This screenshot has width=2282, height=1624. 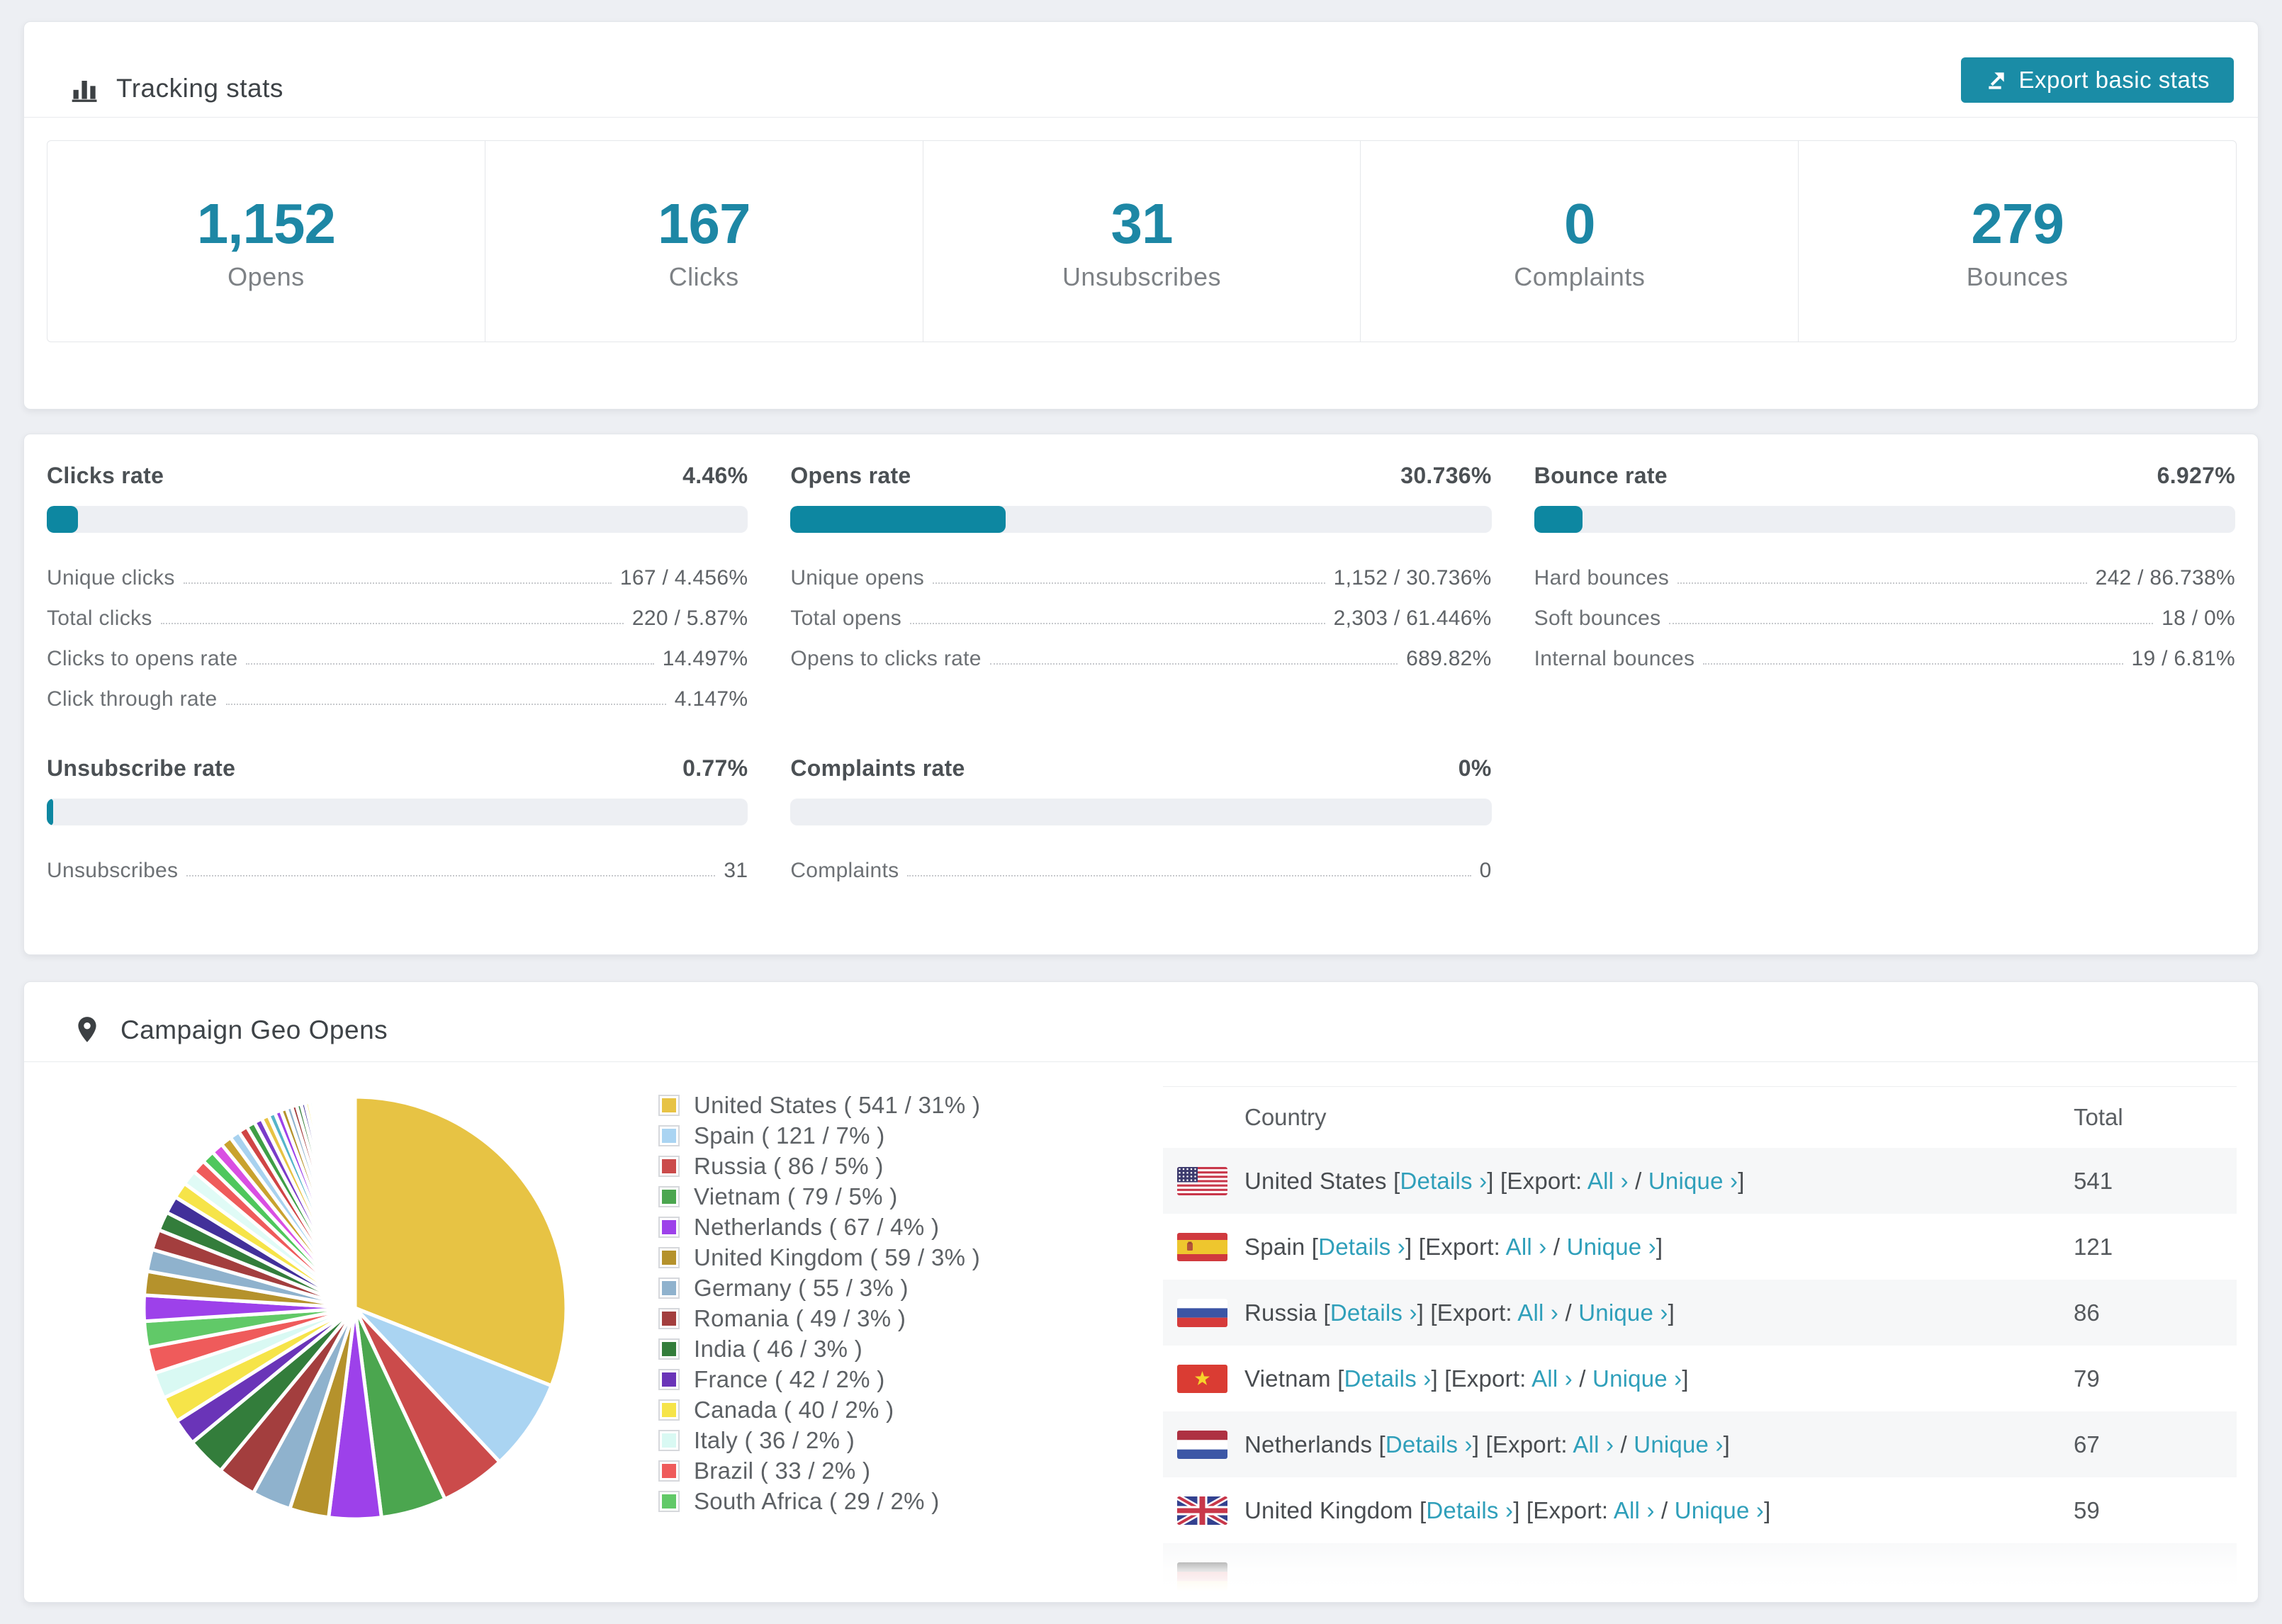 What do you see at coordinates (819, 1258) in the screenshot?
I see `legend-item: United Kingdom ( 59 / 3% )` at bounding box center [819, 1258].